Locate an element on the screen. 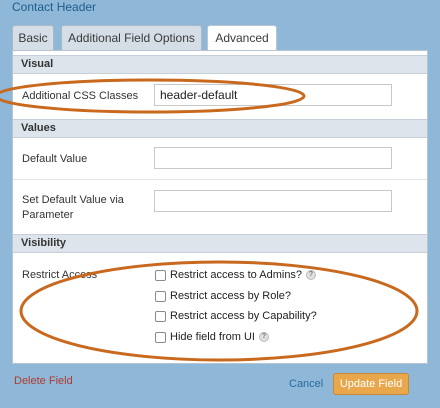 This screenshot has height=408, width=440. css-classes-input is located at coordinates (273, 95).